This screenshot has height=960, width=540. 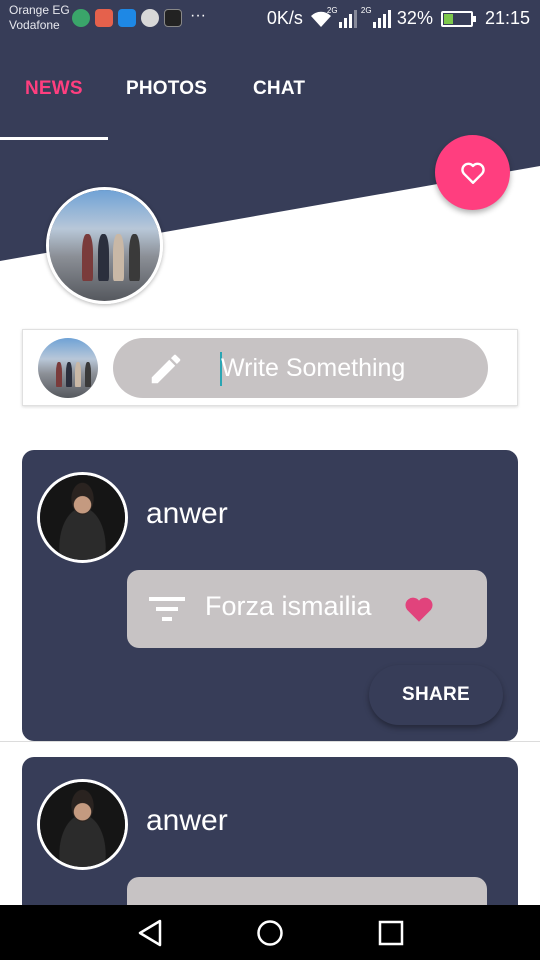 What do you see at coordinates (288, 606) in the screenshot?
I see `post-text: Forza ismailia` at bounding box center [288, 606].